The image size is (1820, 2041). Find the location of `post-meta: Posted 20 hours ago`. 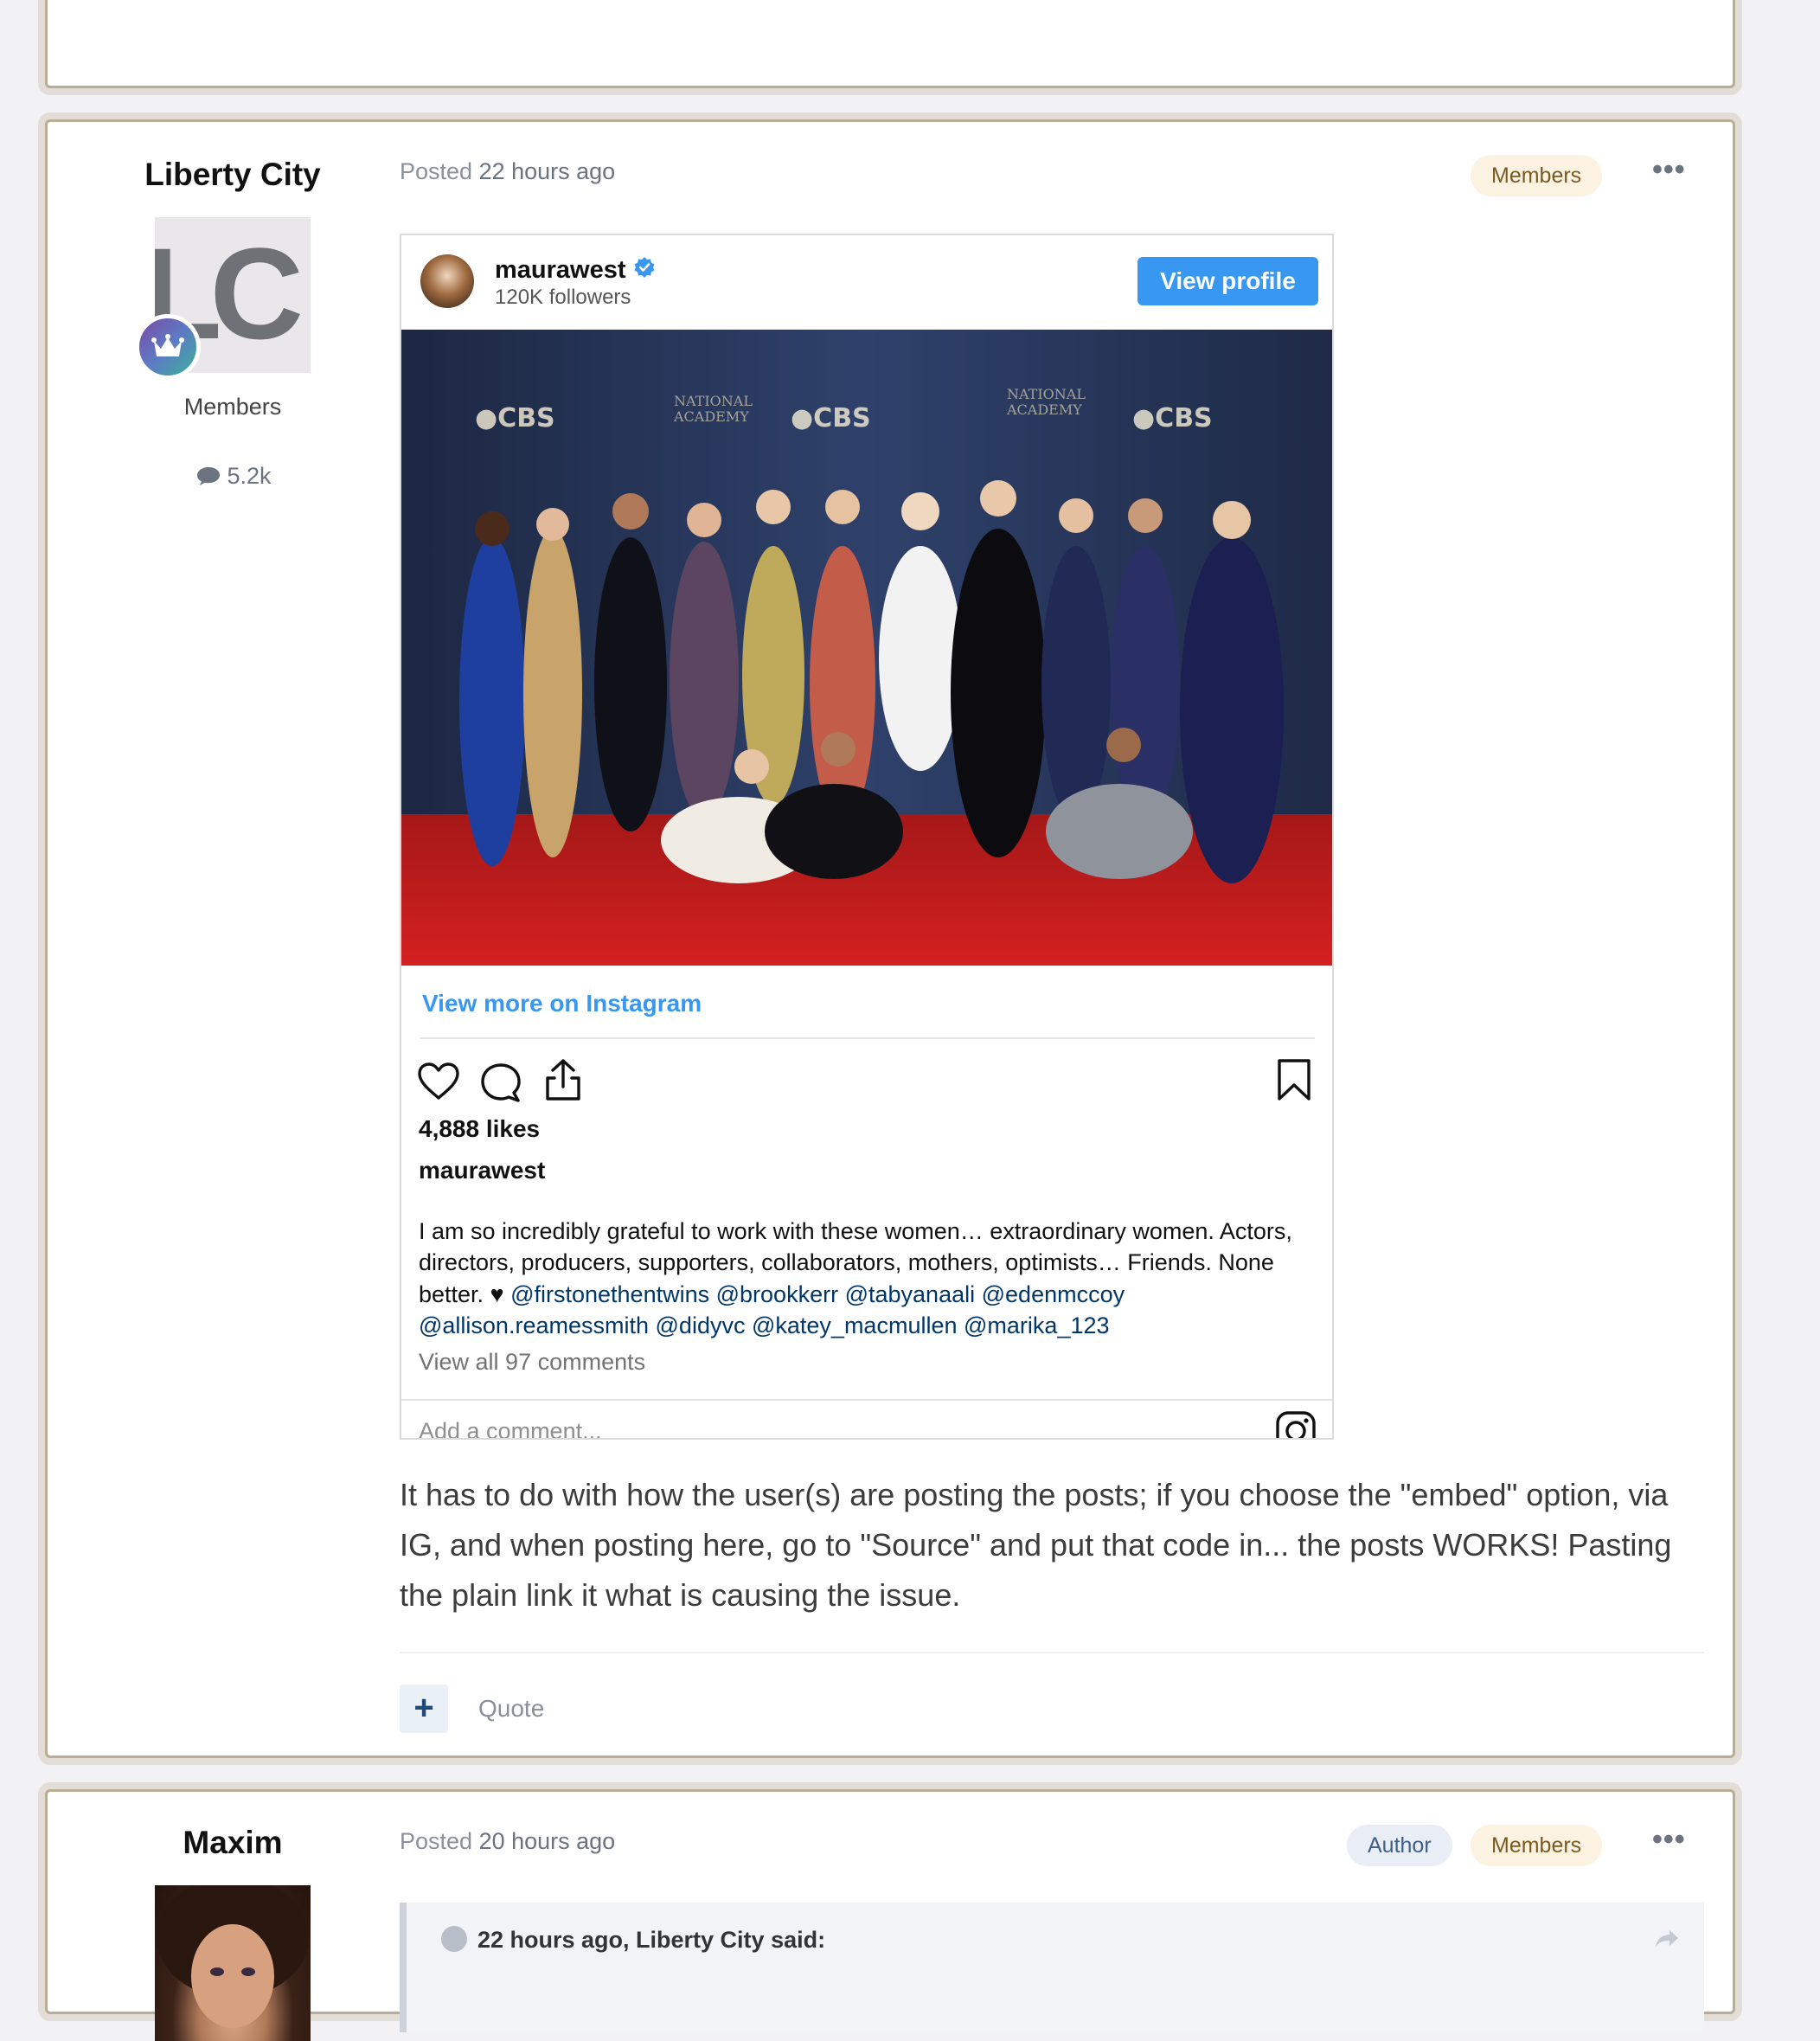

post-meta: Posted 20 hours ago is located at coordinates (507, 1841).